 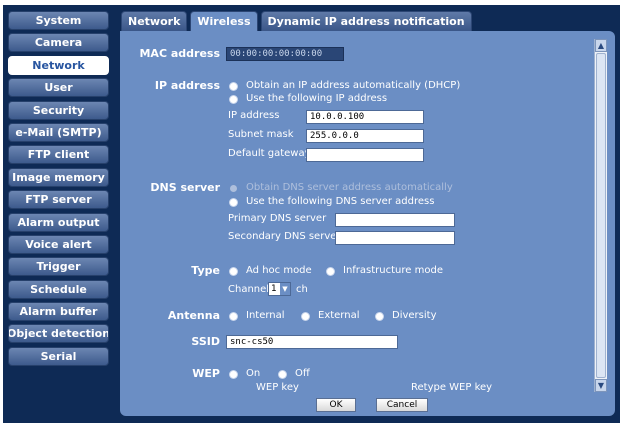 What do you see at coordinates (58, 312) in the screenshot?
I see `menu-item-alarm-buffer: Alarm buffer` at bounding box center [58, 312].